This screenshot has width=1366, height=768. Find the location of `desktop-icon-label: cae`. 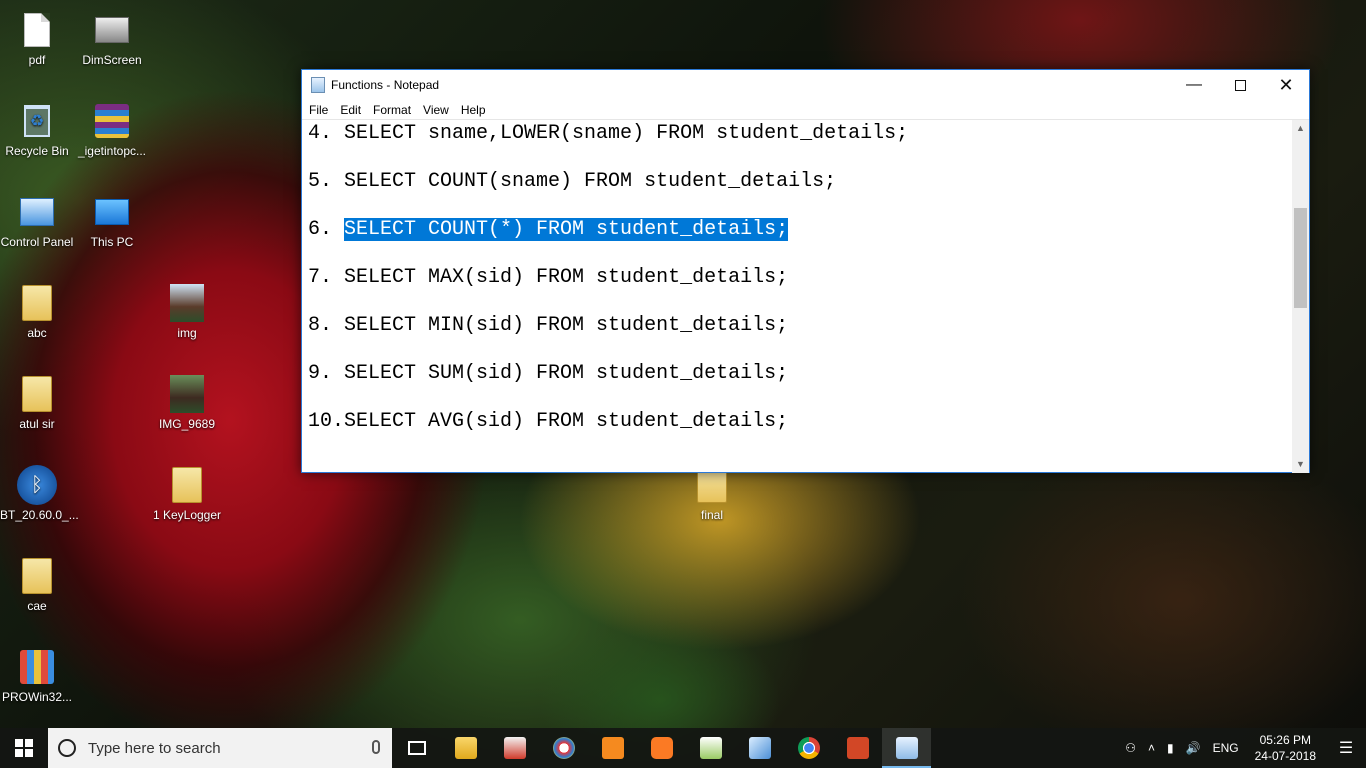

desktop-icon-label: cae is located at coordinates (37, 606).